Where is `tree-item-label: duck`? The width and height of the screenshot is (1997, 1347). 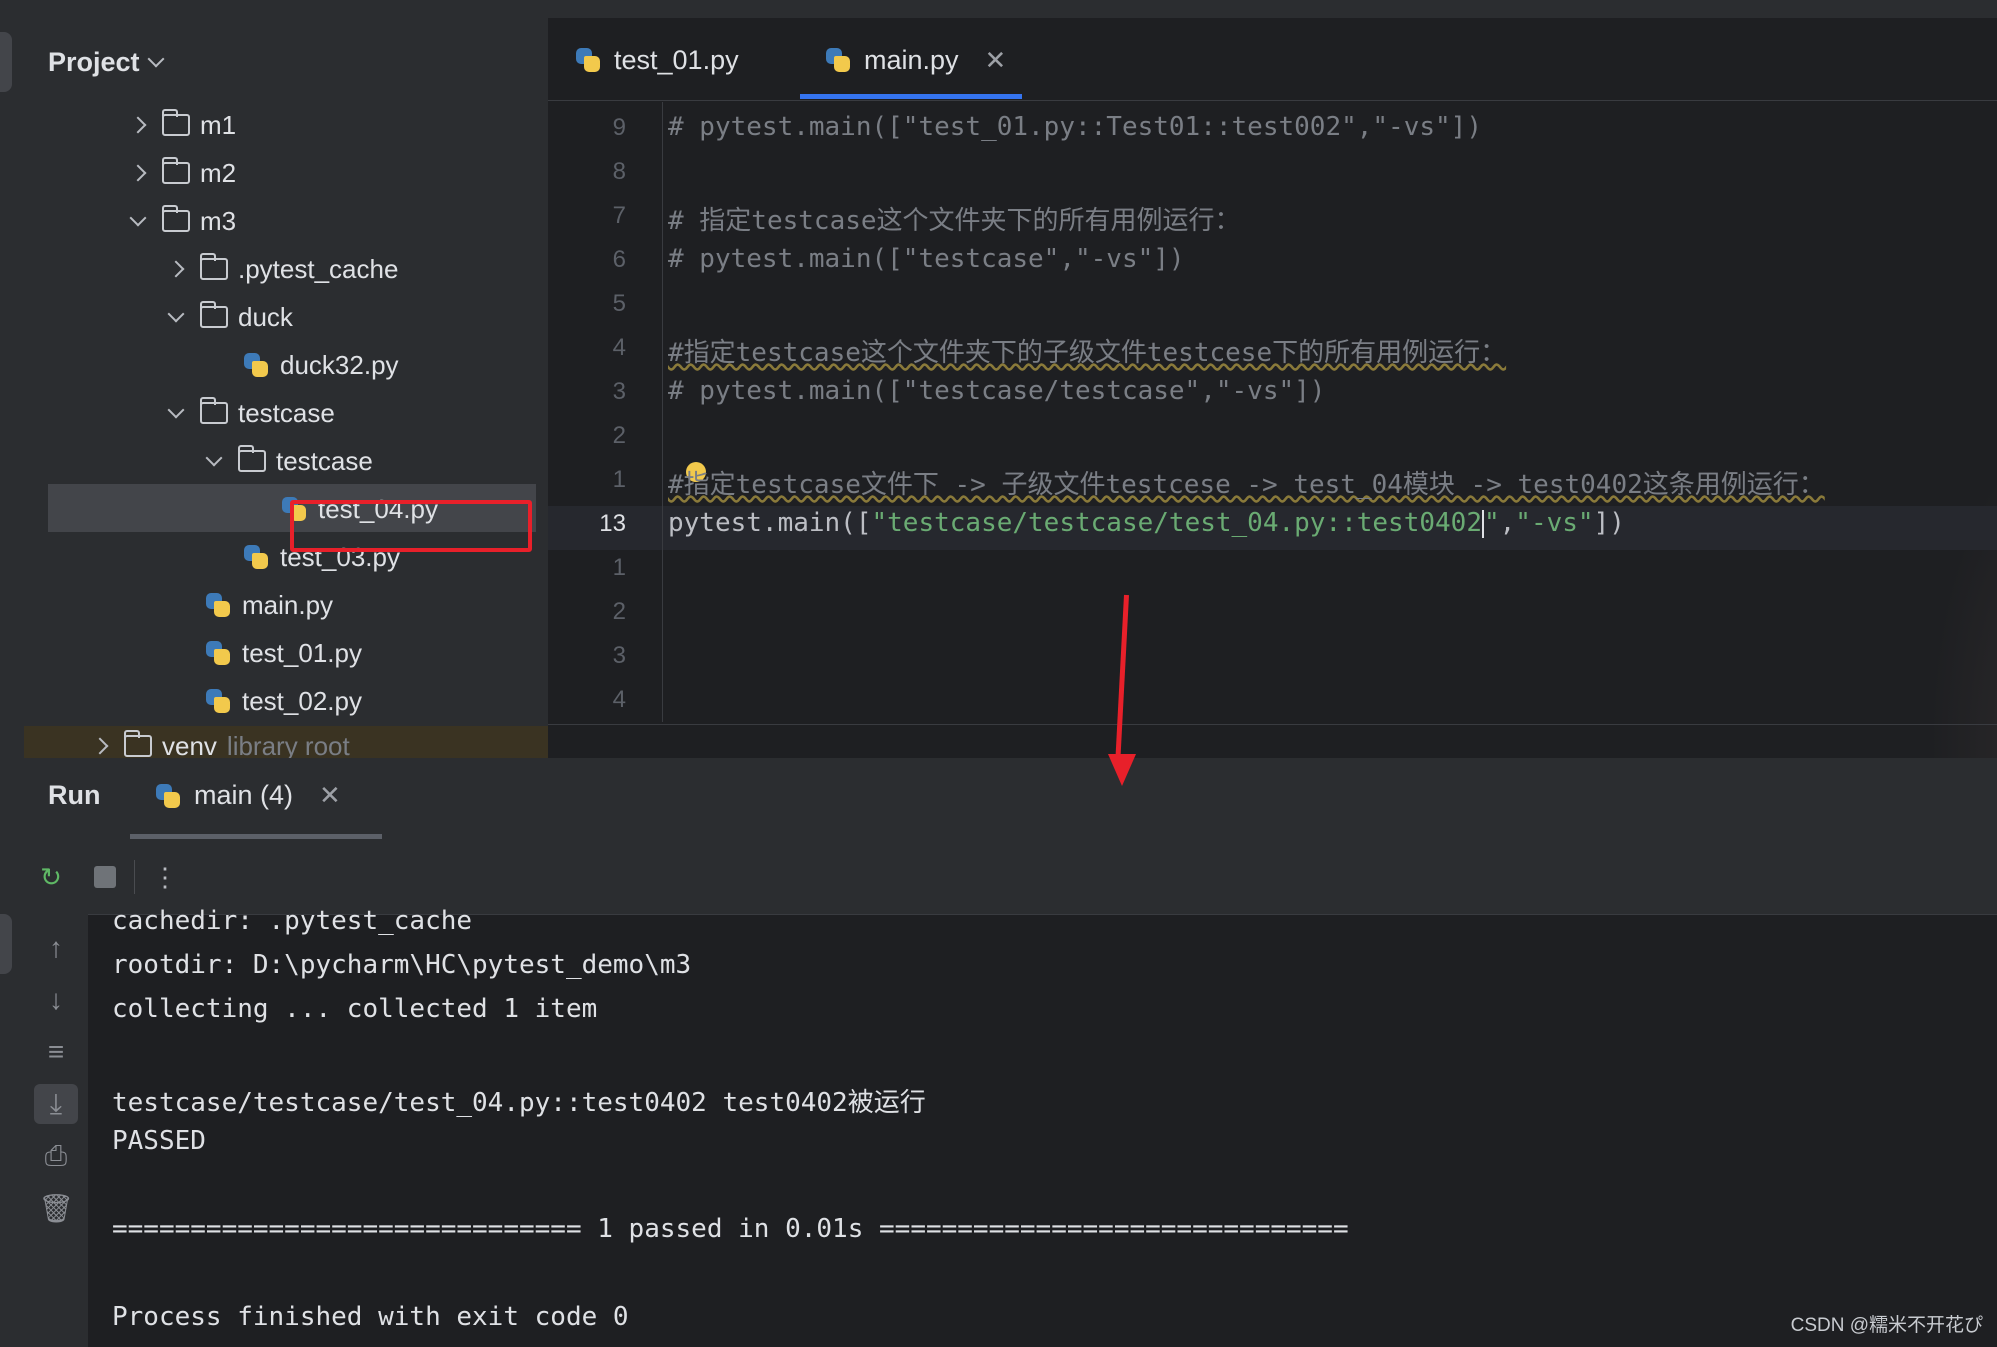 tree-item-label: duck is located at coordinates (265, 316).